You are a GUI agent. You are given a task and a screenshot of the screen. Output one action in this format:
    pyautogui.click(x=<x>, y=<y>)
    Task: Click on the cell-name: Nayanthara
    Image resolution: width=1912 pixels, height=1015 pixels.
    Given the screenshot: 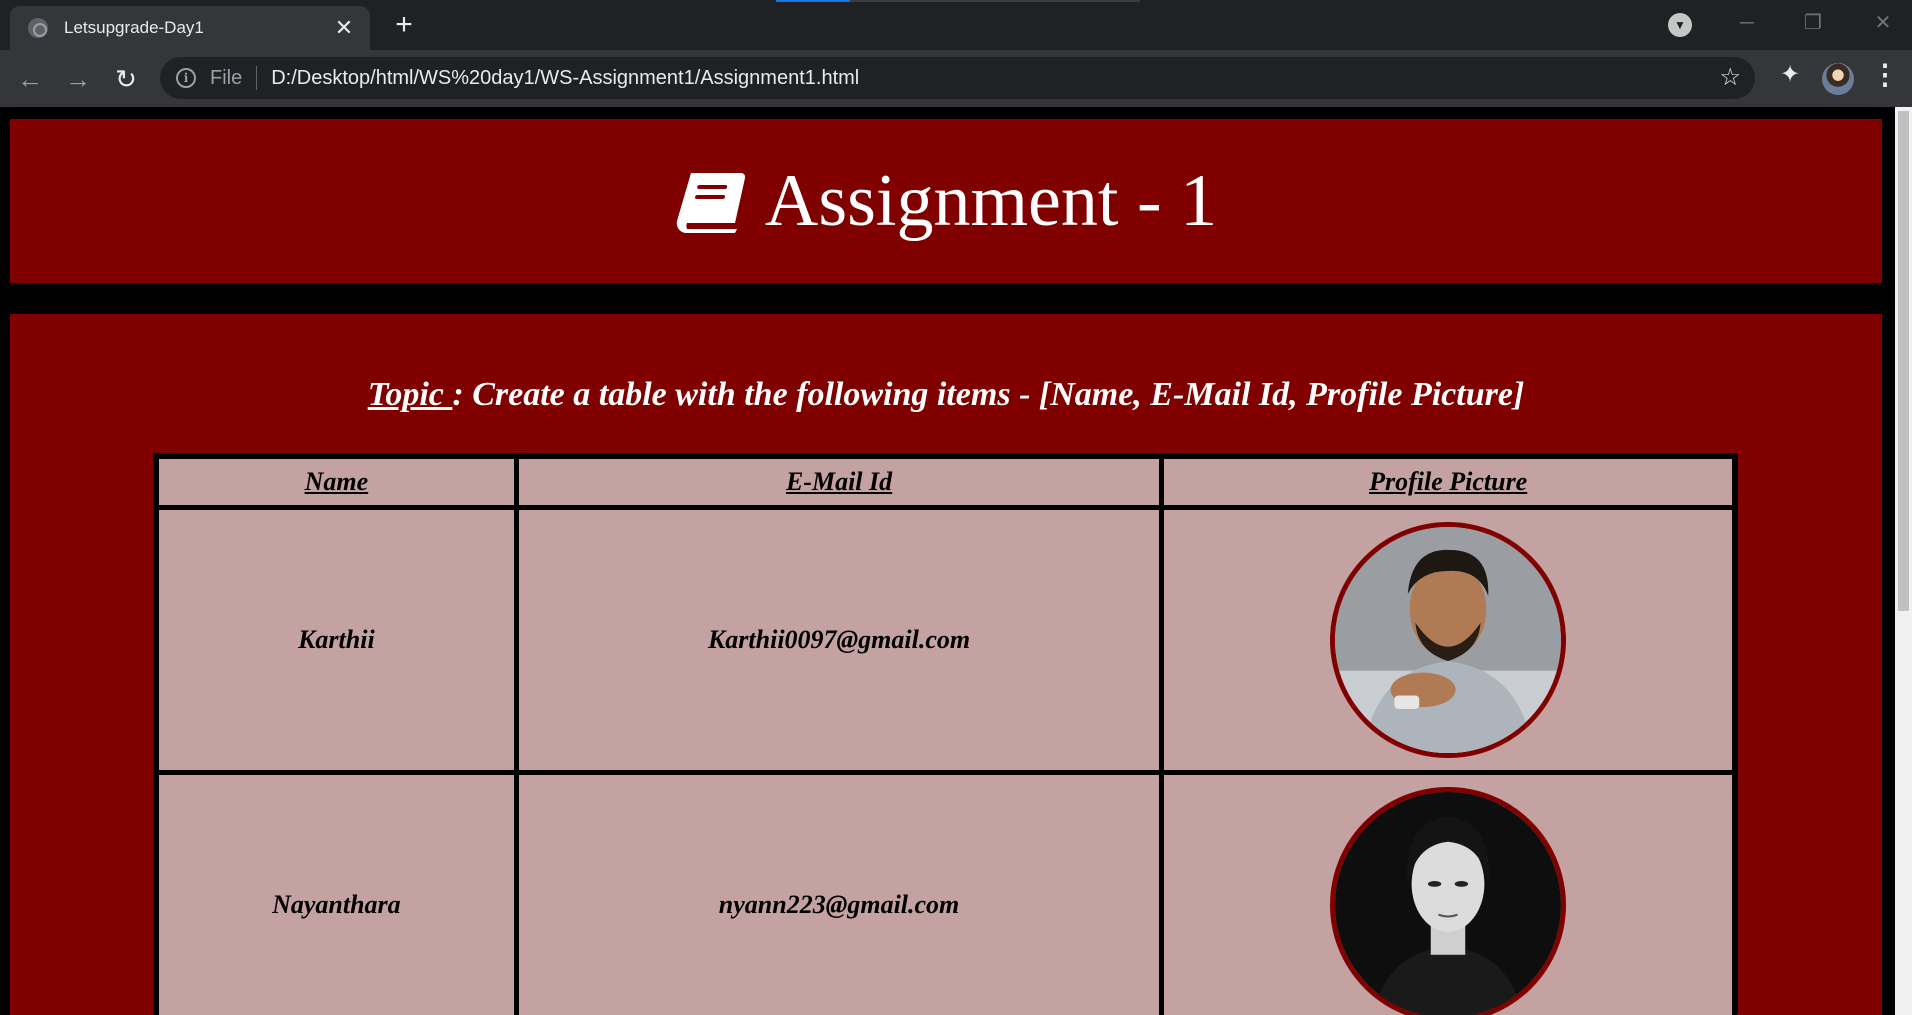 What is the action you would take?
    pyautogui.click(x=336, y=895)
    